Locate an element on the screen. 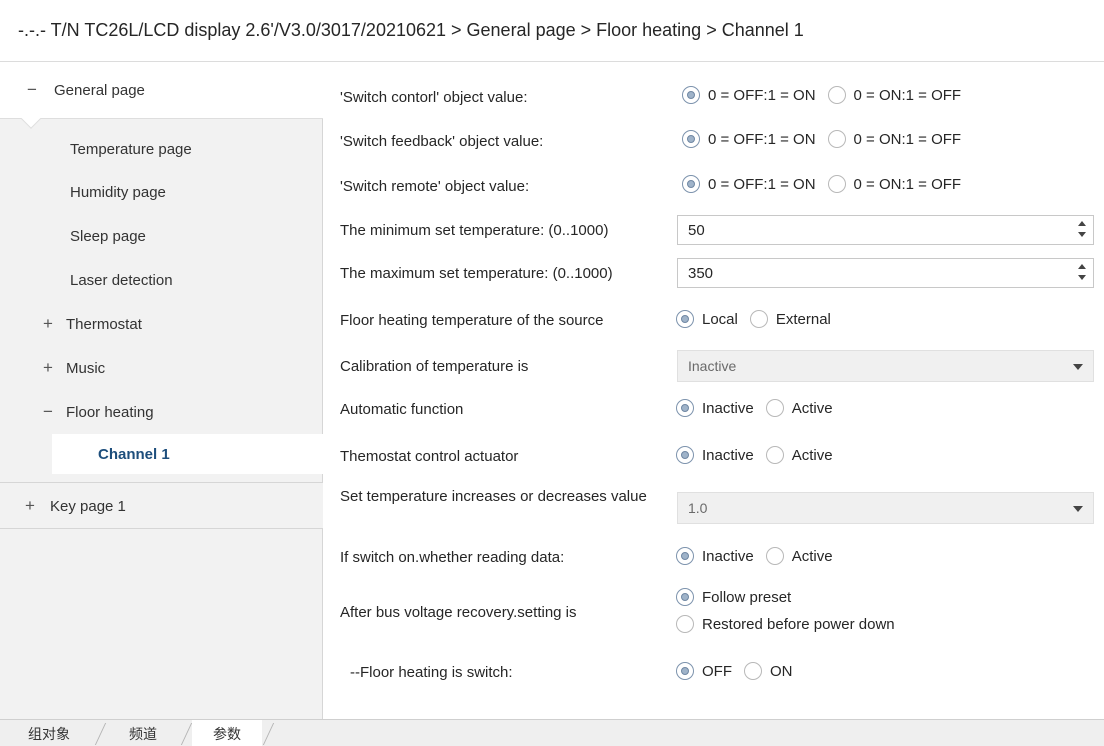 This screenshot has height=746, width=1104. sidebar-item-channel-1: Channel 1 is located at coordinates (187, 454).